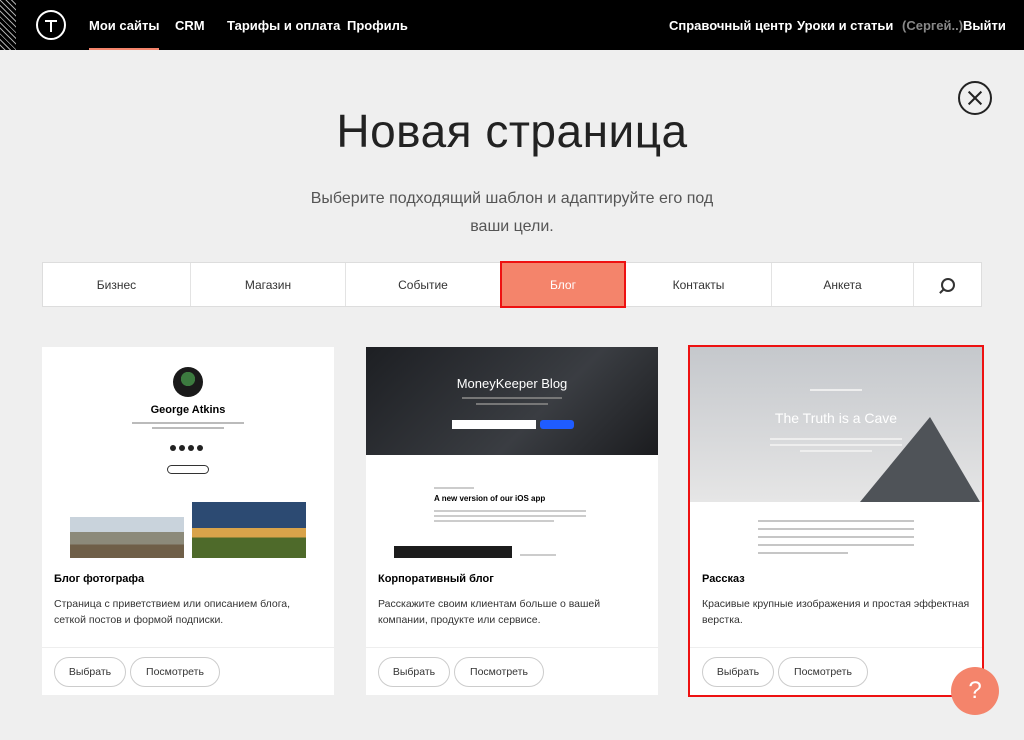 This screenshot has width=1024, height=740. What do you see at coordinates (190, 25) in the screenshot?
I see `nav-crm: CRM` at bounding box center [190, 25].